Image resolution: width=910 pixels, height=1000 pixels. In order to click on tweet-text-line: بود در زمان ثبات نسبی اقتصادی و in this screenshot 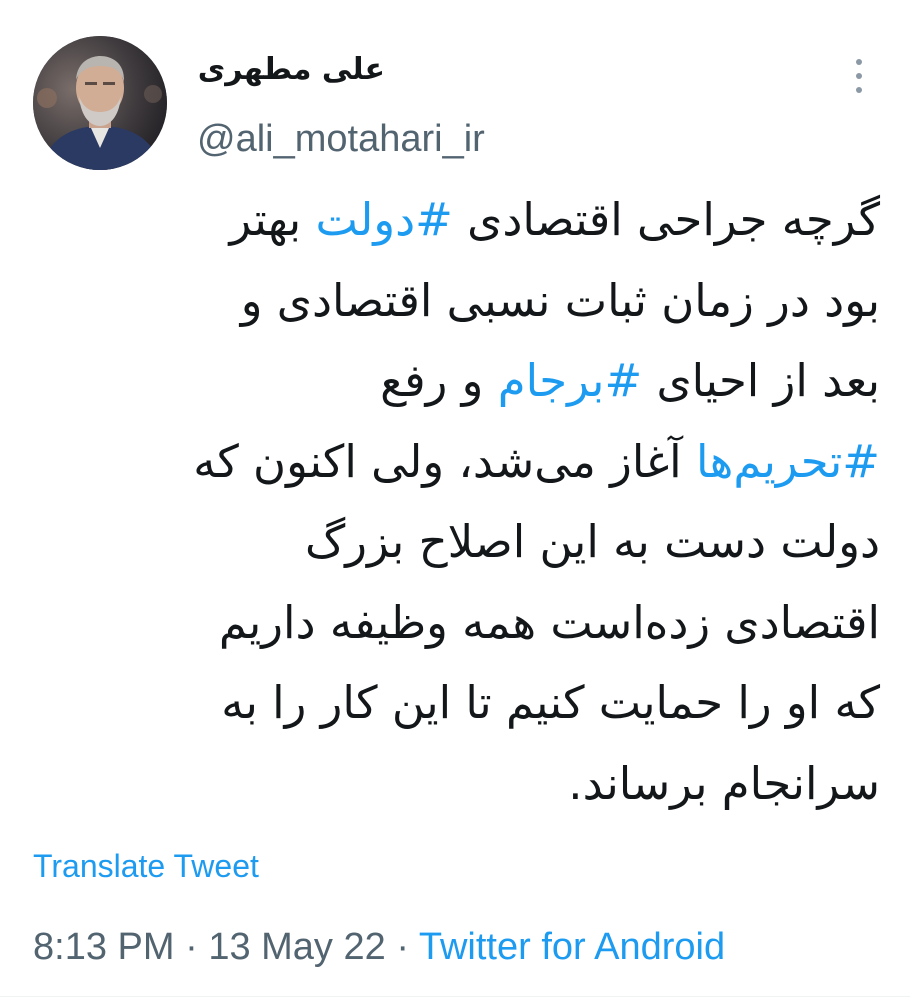, I will do `click(455, 301)`.